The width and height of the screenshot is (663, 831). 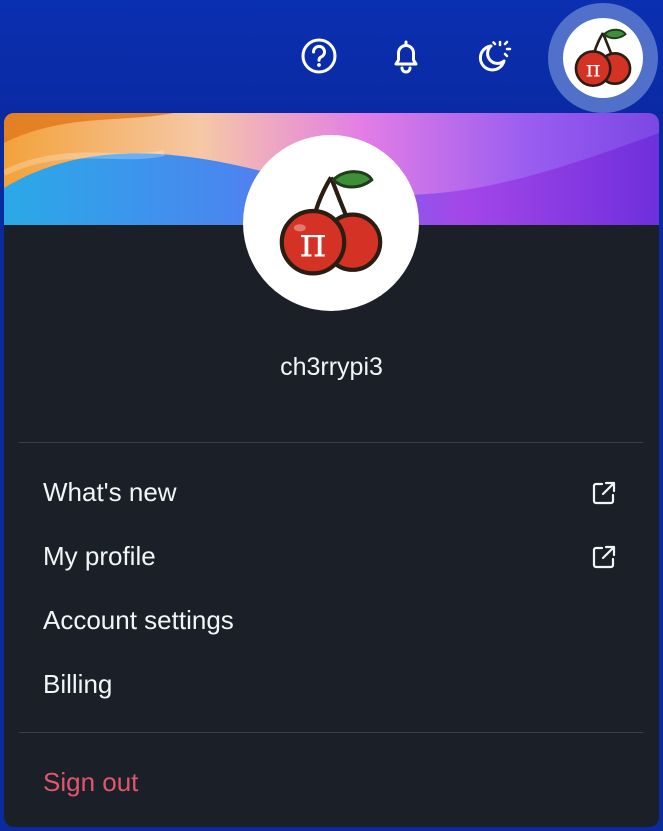 I want to click on menu-item-label: Account settings, so click(x=138, y=620).